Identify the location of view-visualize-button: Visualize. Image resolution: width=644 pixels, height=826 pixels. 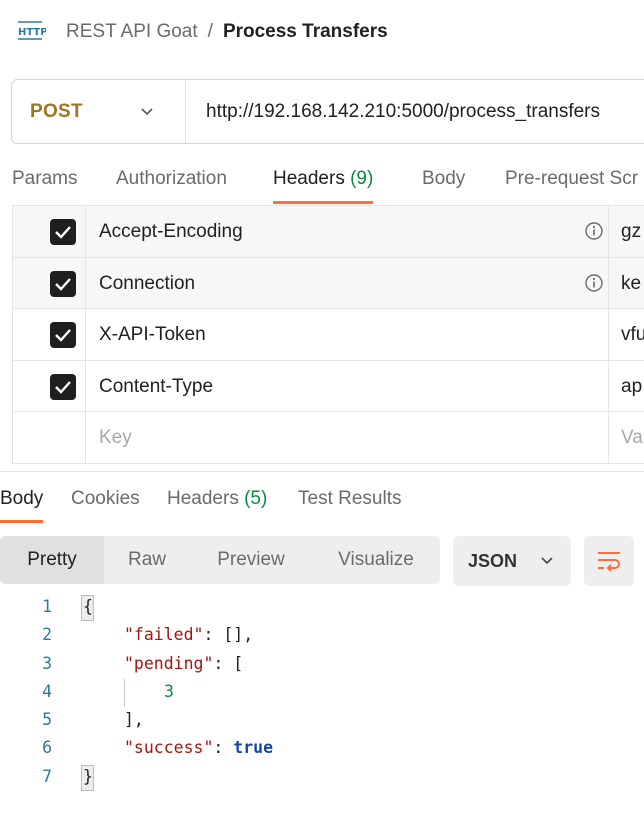
(376, 560).